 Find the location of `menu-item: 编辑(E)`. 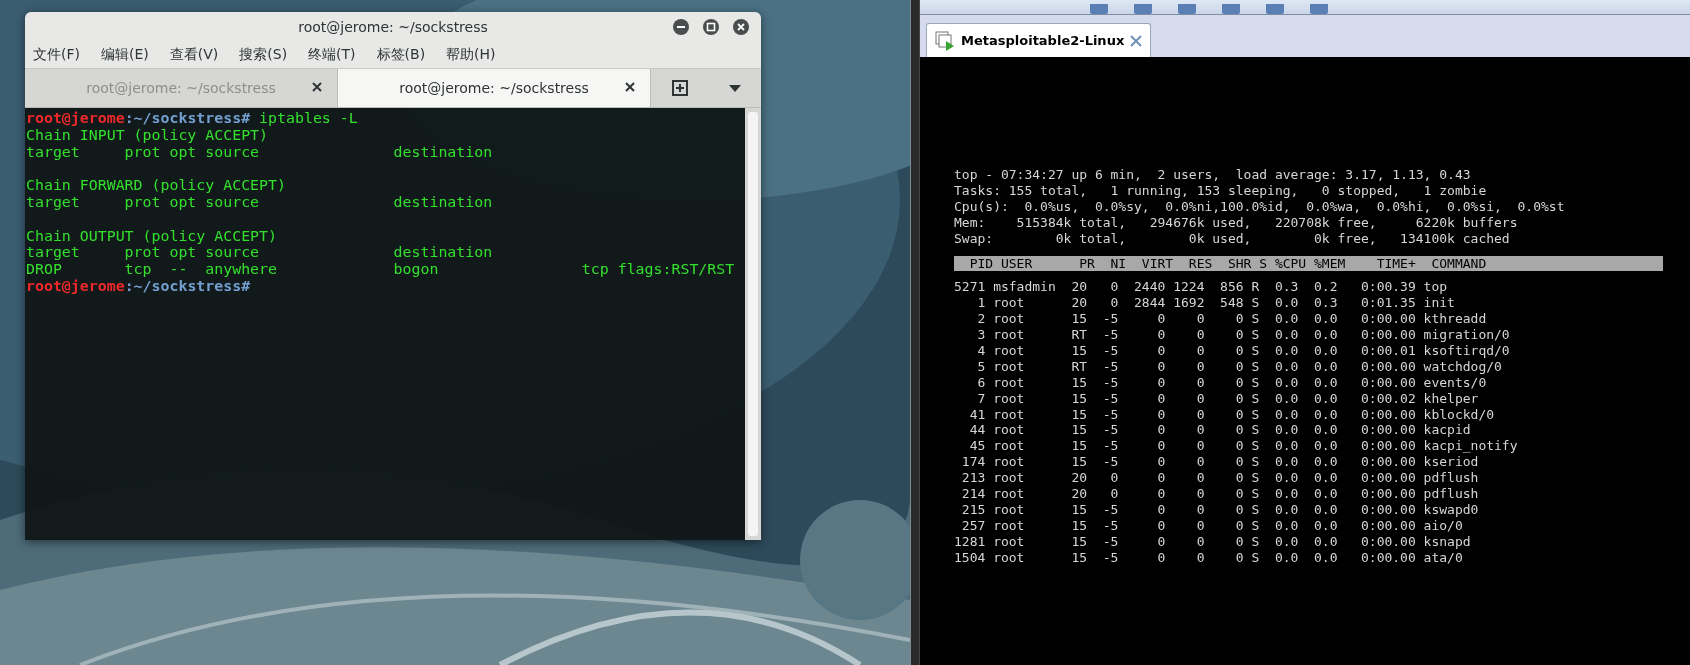

menu-item: 编辑(E) is located at coordinates (125, 55).